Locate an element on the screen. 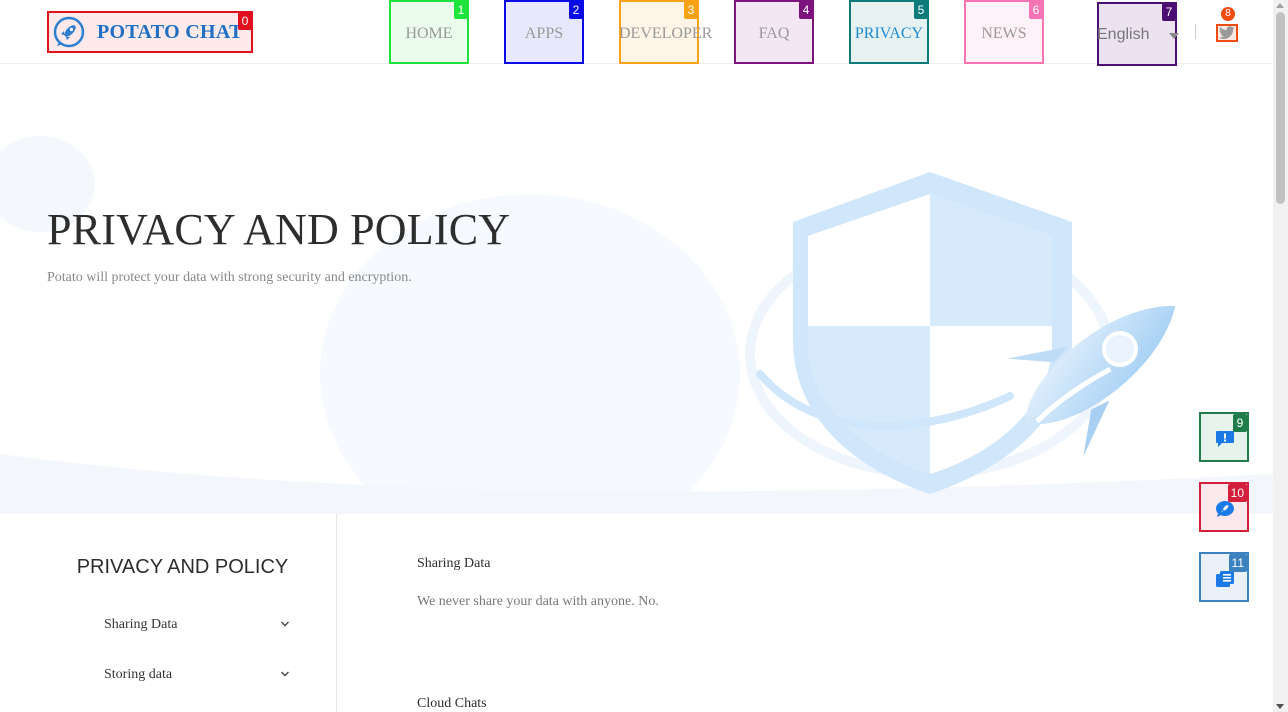 The height and width of the screenshot is (712, 1288). nav-faq-label: FAQ is located at coordinates (774, 33).